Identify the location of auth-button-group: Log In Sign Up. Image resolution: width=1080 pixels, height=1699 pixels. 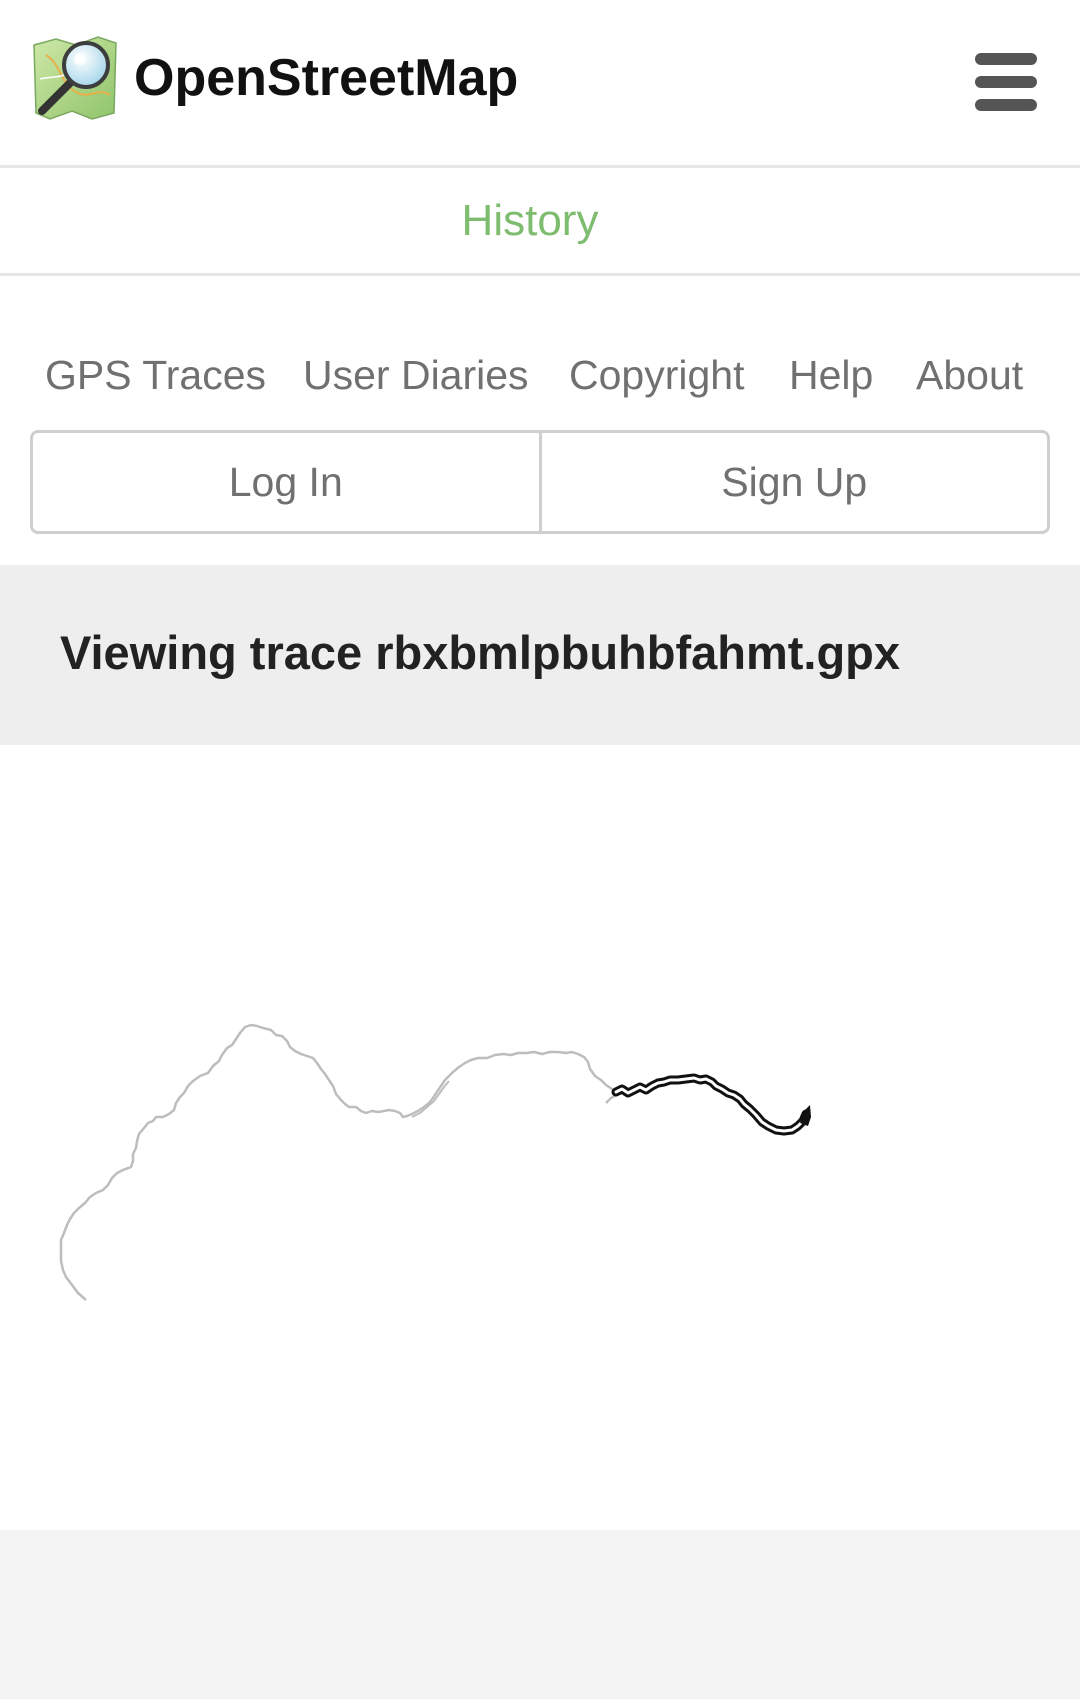
(540, 482).